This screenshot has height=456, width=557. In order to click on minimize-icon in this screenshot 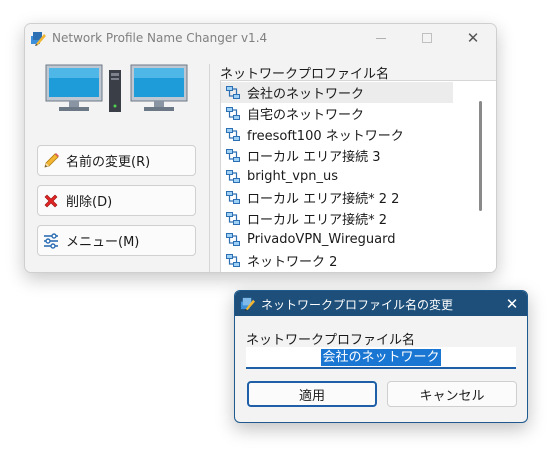, I will do `click(381, 38)`.